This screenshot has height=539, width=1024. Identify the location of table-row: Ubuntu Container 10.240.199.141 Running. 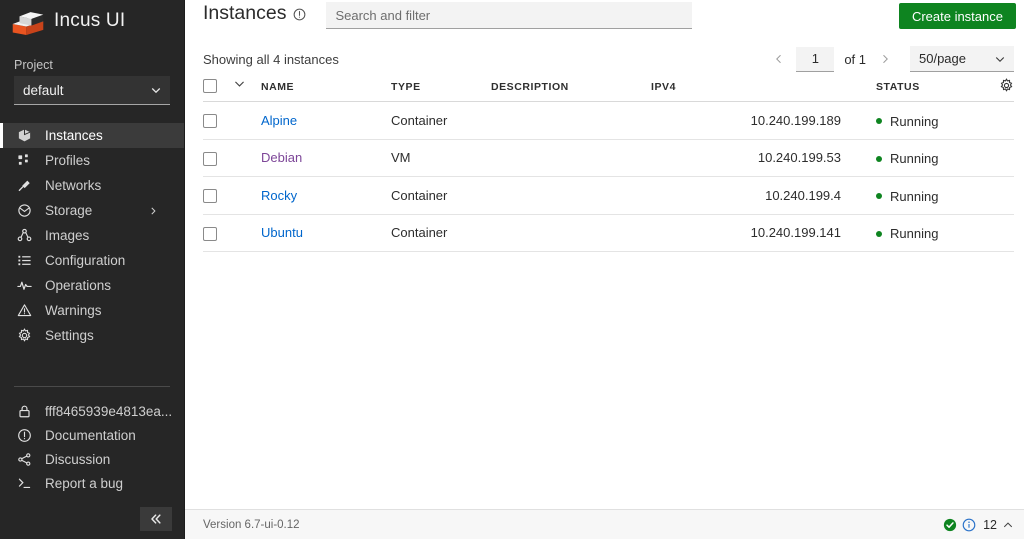
(608, 233).